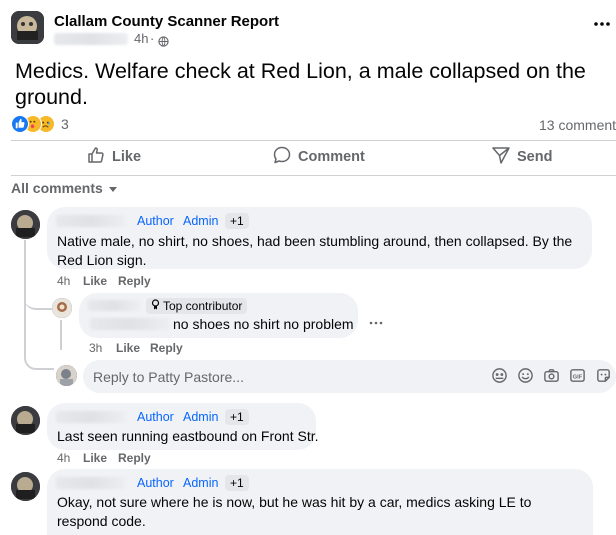  What do you see at coordinates (155, 306) in the screenshot?
I see `medal-icon` at bounding box center [155, 306].